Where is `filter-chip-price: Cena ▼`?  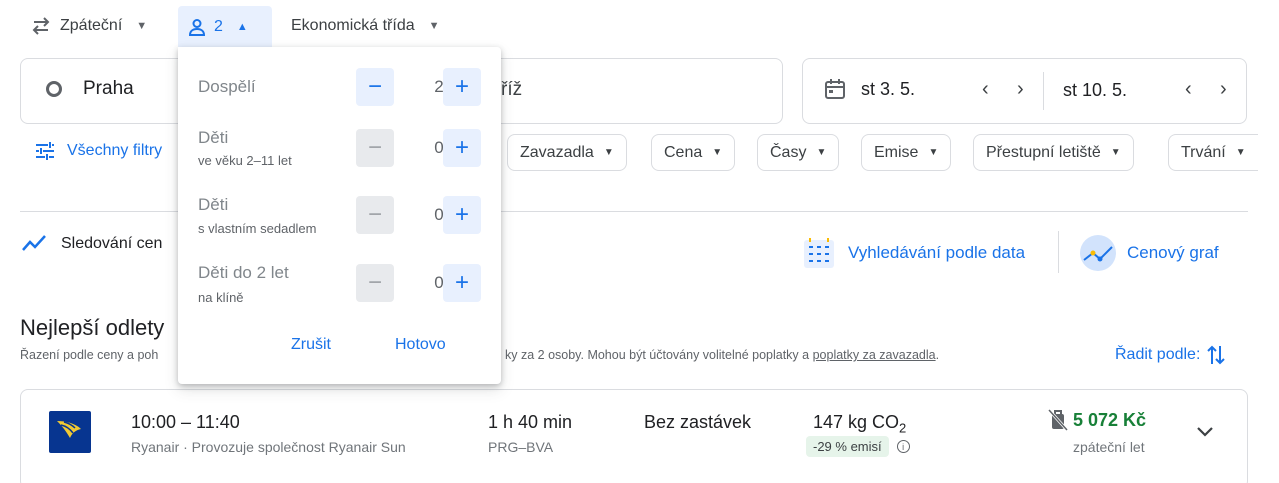 filter-chip-price: Cena ▼ is located at coordinates (693, 152).